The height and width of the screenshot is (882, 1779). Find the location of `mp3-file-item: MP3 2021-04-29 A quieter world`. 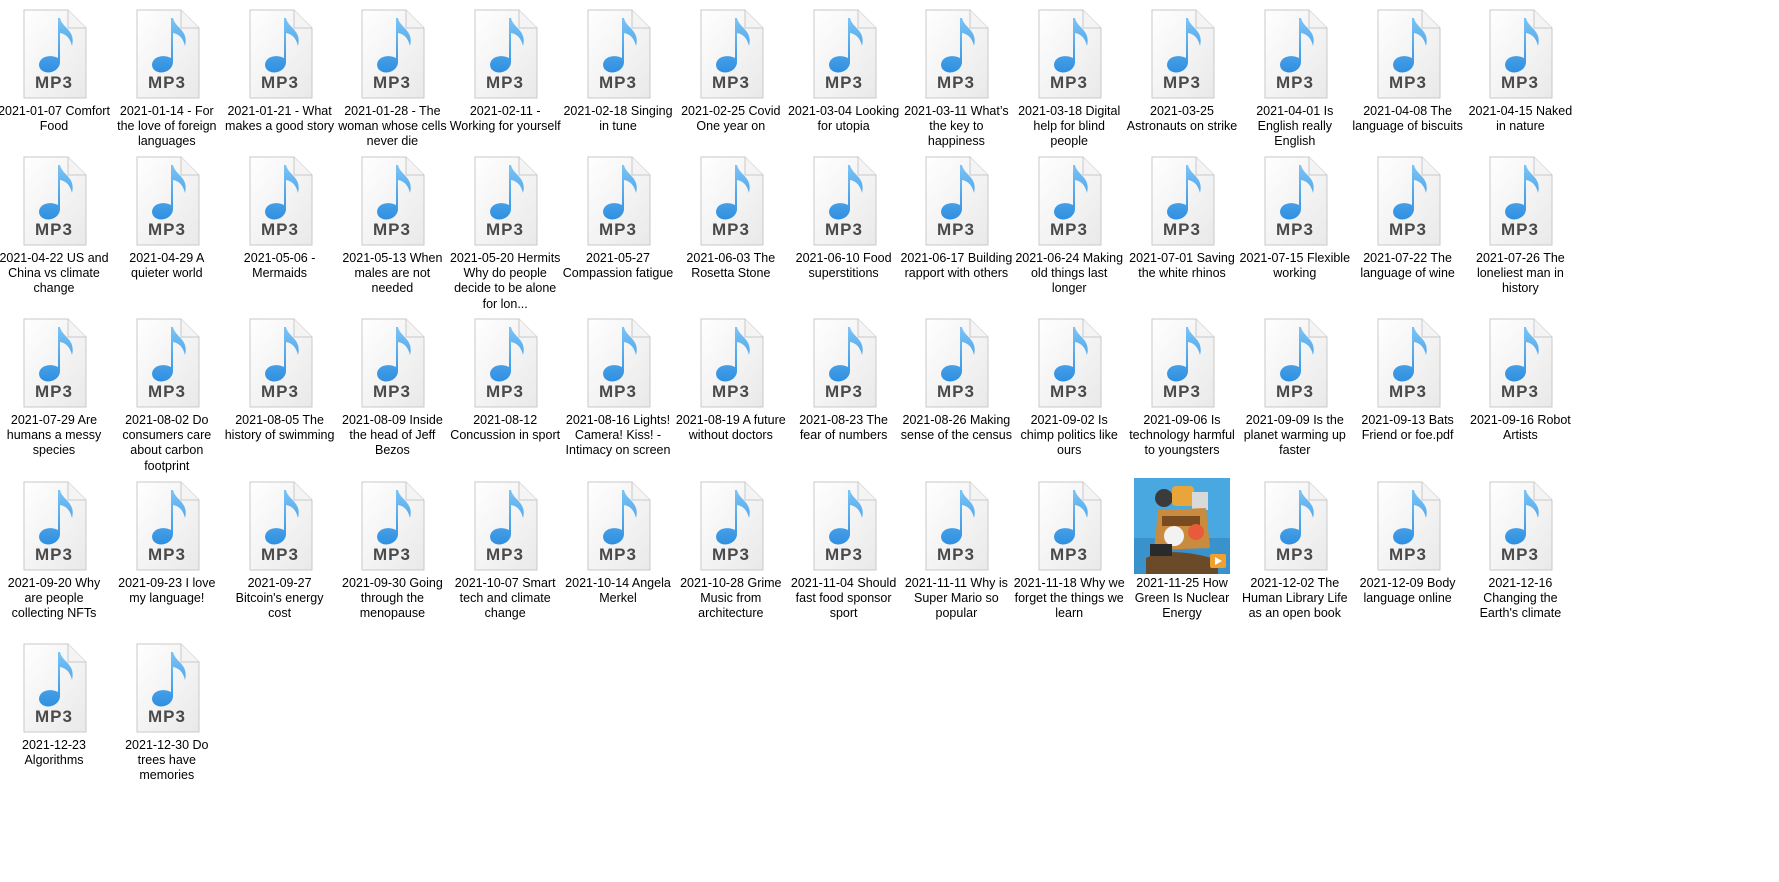

mp3-file-item: MP3 2021-04-29 A quieter world is located at coordinates (167, 217).